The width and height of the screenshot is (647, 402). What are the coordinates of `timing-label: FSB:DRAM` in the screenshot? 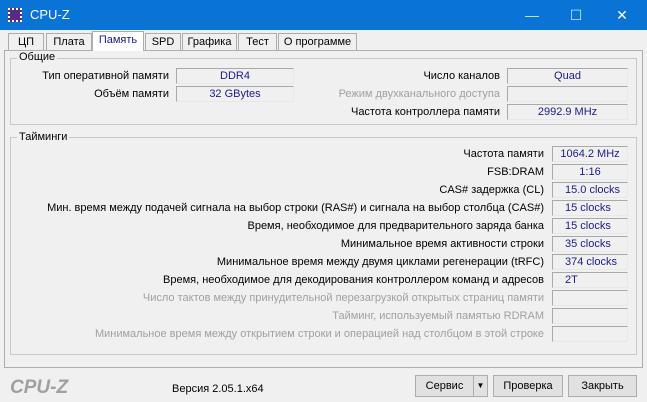 It's located at (515, 172).